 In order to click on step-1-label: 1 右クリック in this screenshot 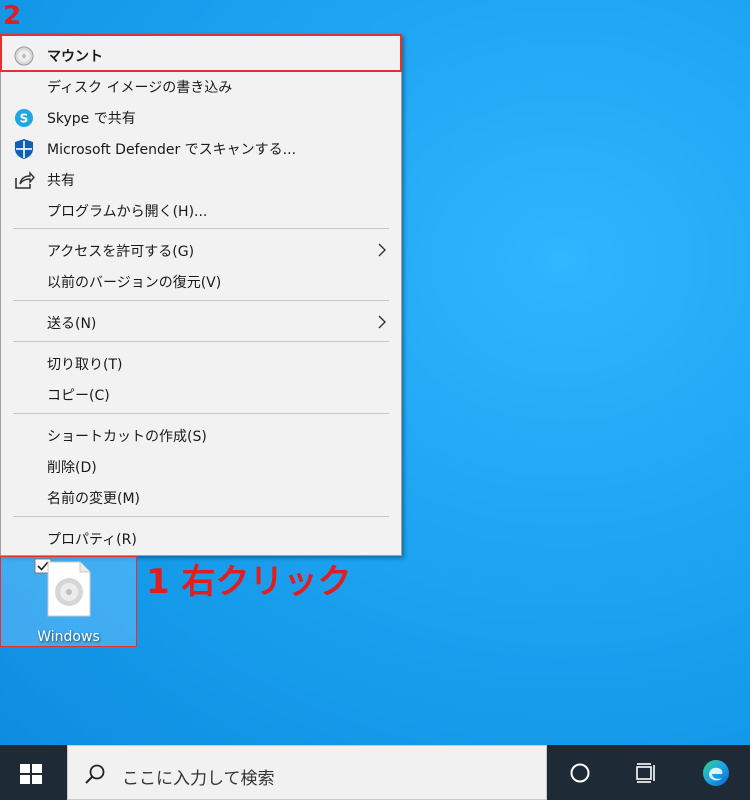, I will do `click(249, 582)`.